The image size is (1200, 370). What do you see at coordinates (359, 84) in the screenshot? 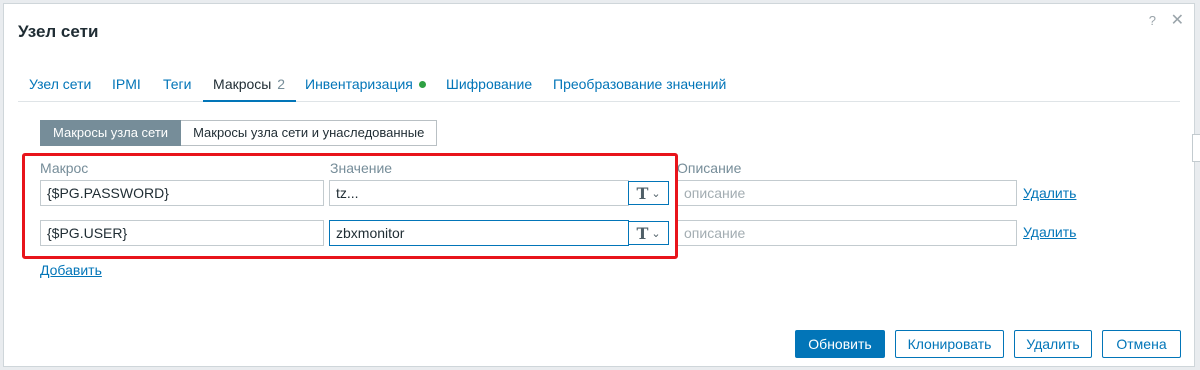
I see `tab-inventory-label: Инвентаризация` at bounding box center [359, 84].